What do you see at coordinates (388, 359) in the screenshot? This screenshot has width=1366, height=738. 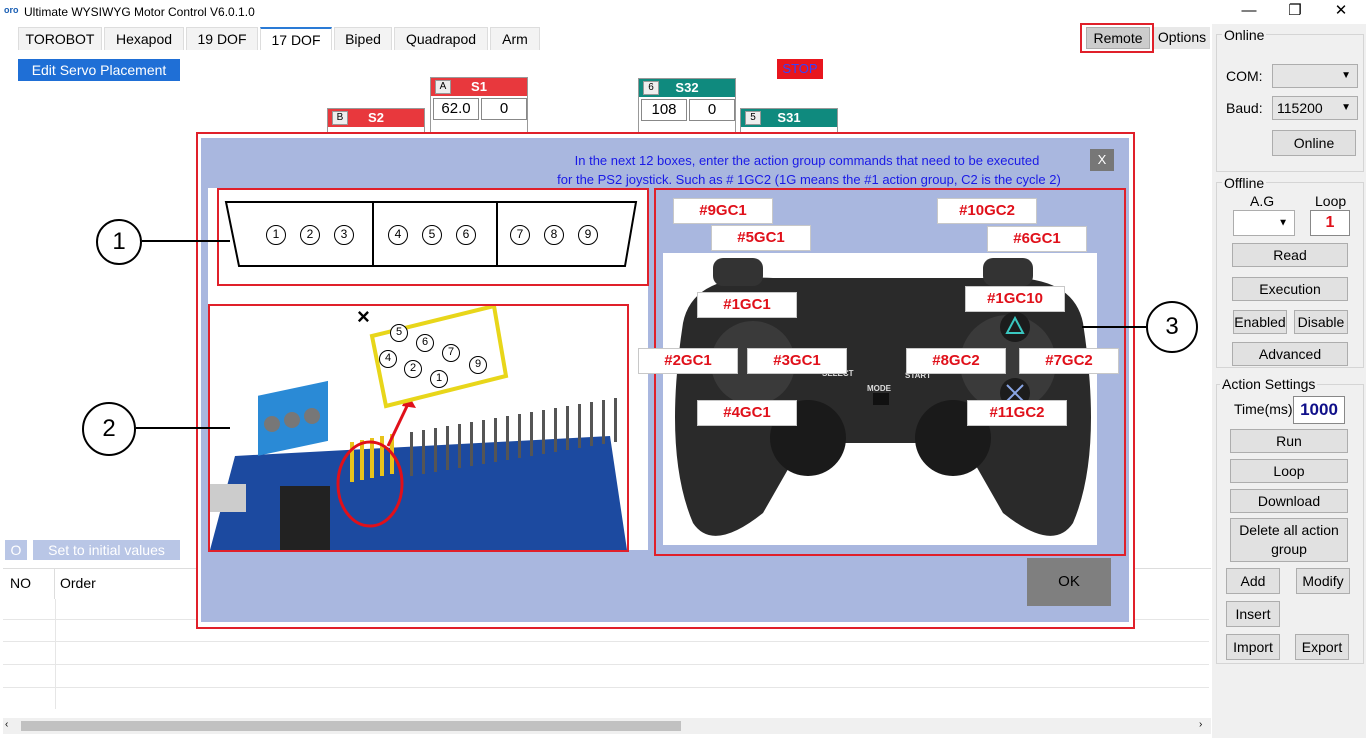 I see `board-pin: 4` at bounding box center [388, 359].